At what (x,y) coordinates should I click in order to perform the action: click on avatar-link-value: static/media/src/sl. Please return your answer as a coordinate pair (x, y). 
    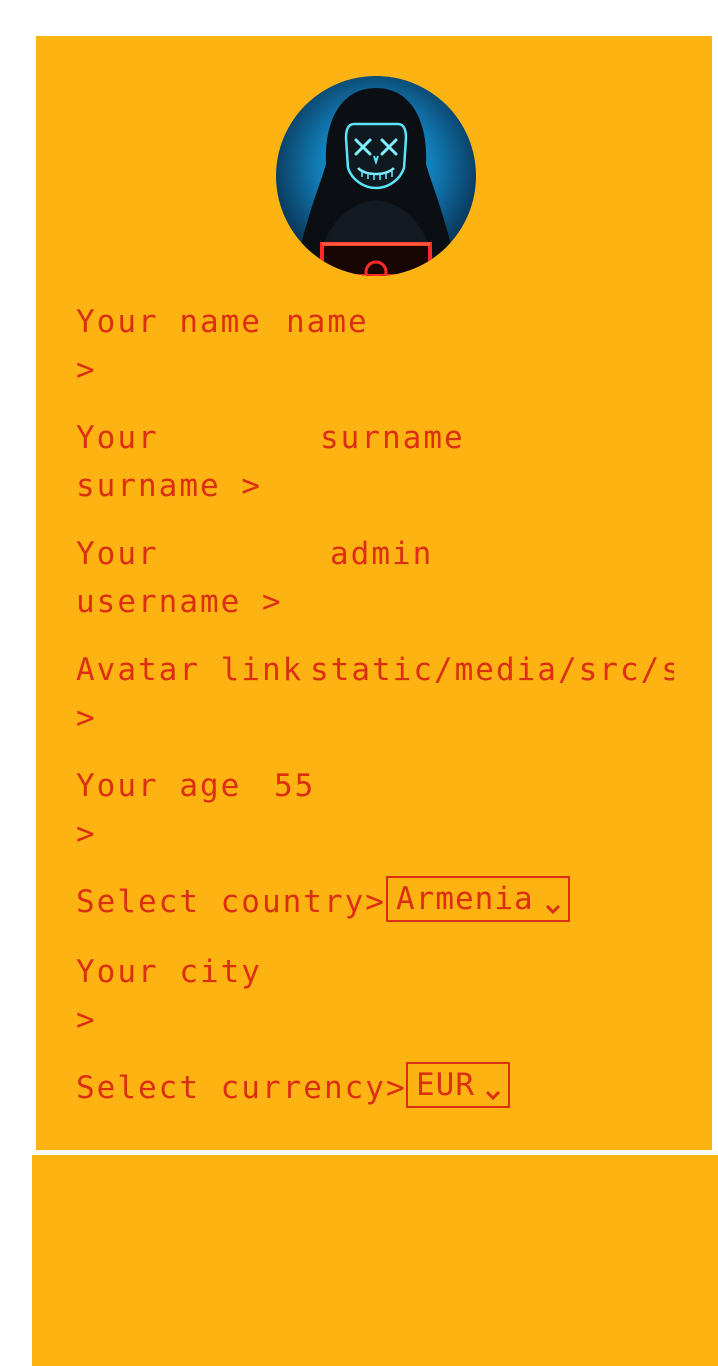
    Looking at the image, I should click on (492, 670).